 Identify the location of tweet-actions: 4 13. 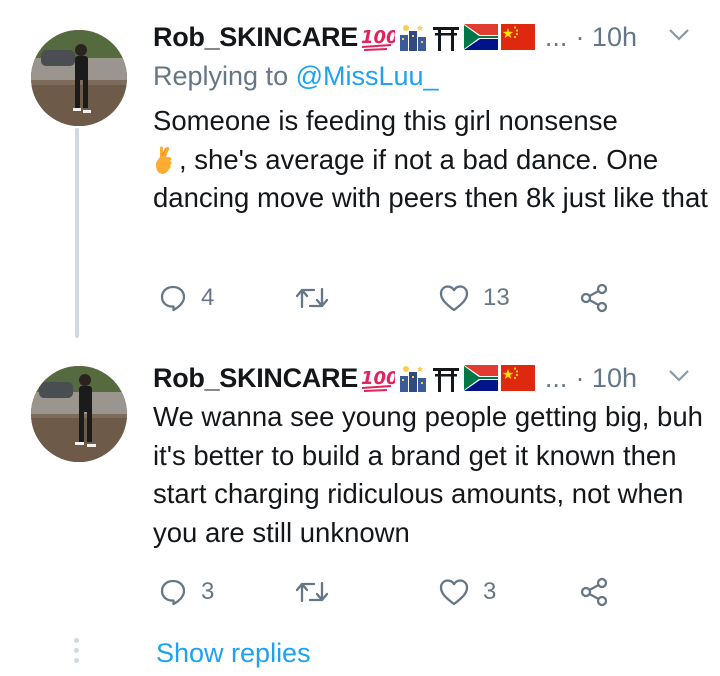
(383, 298).